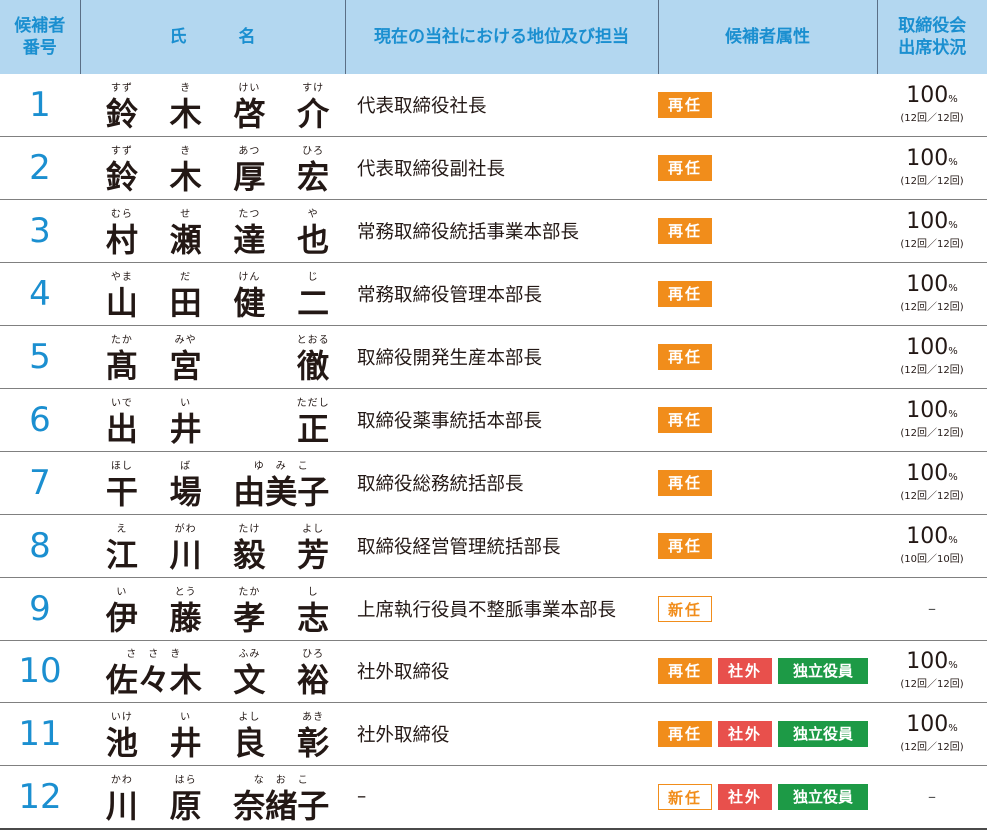  What do you see at coordinates (431, 170) in the screenshot?
I see `candidate-position: 代表取締役副社長` at bounding box center [431, 170].